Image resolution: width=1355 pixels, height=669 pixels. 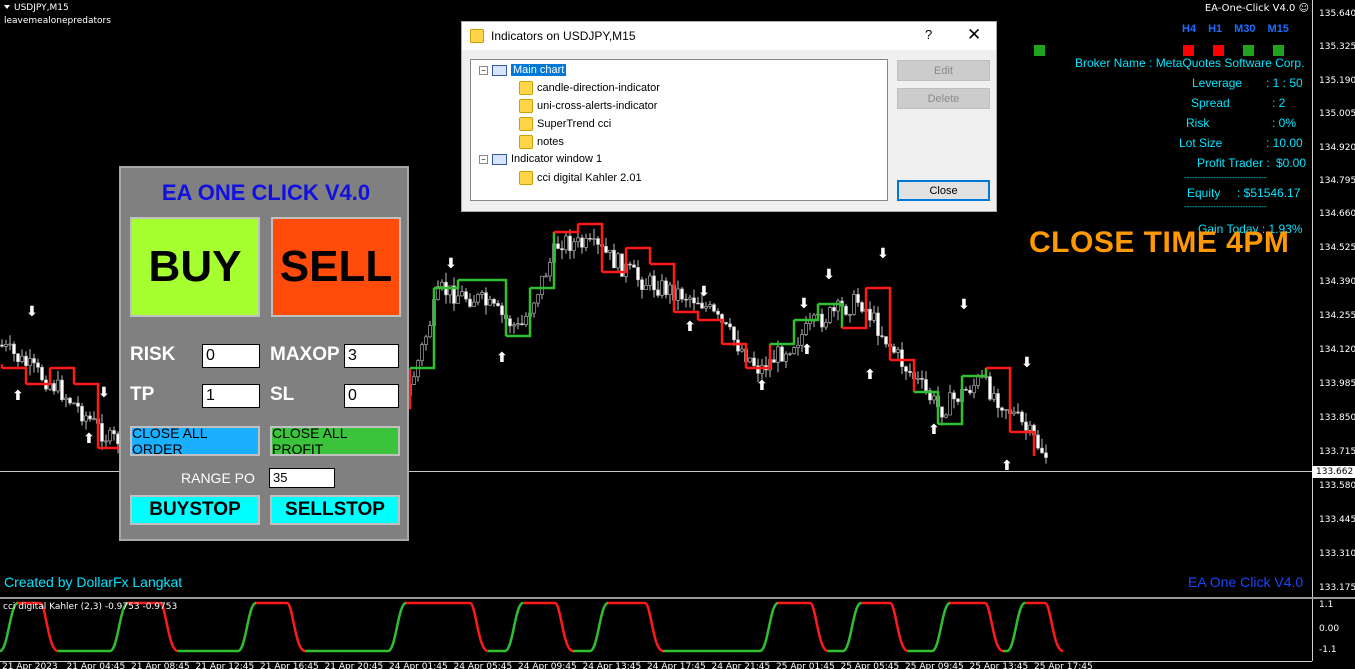 What do you see at coordinates (741, 665) in the screenshot?
I see `time-tick-label: 24 Apr 21:45` at bounding box center [741, 665].